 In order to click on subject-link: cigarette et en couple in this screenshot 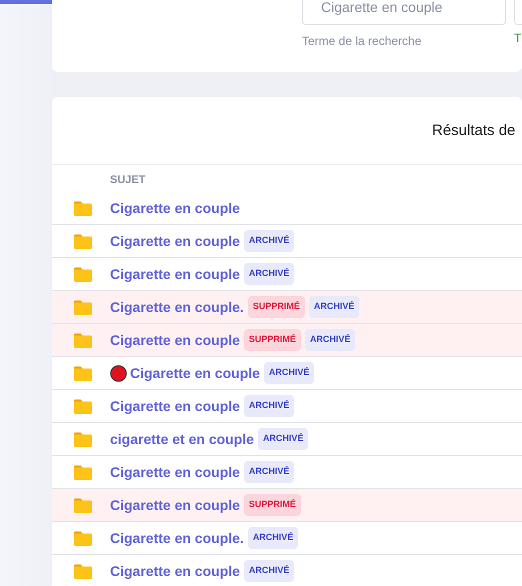, I will do `click(182, 439)`.